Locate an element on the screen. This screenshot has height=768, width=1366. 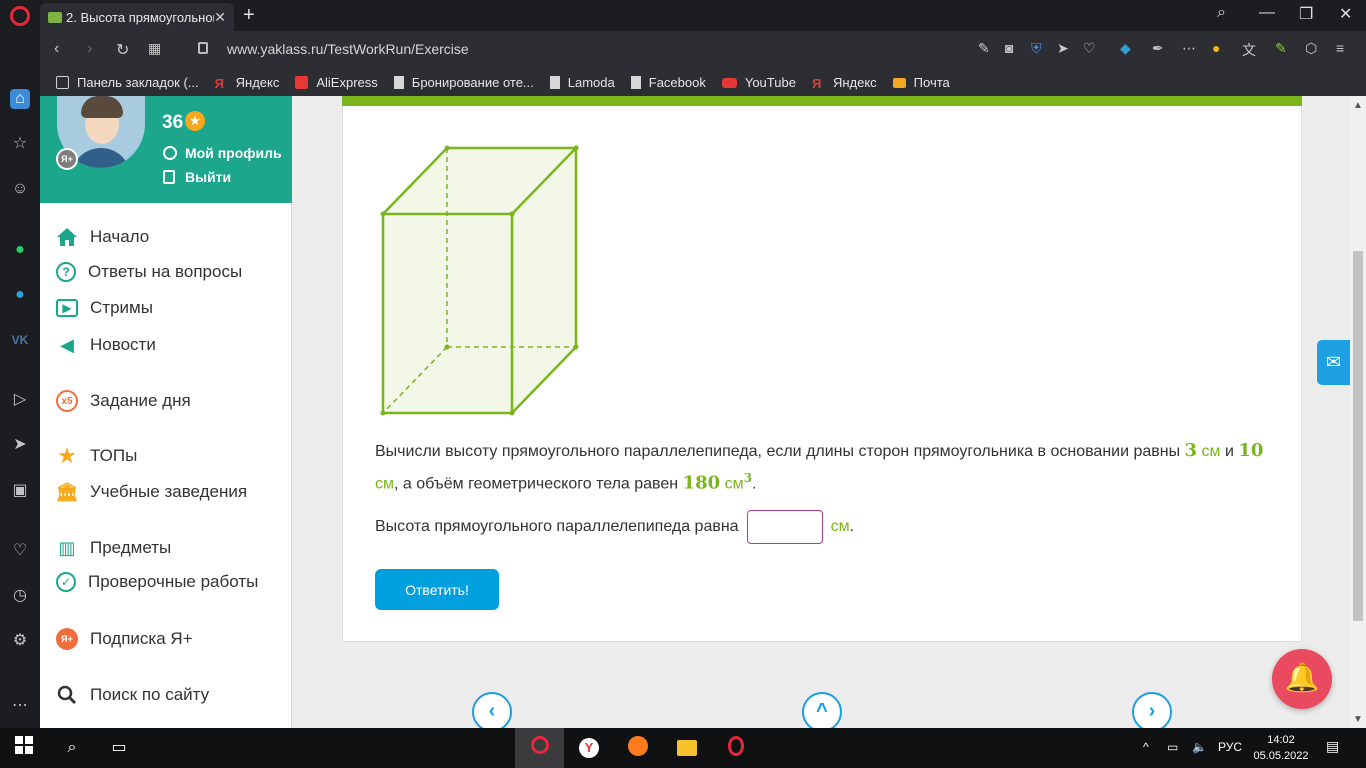
close-tab-icon: ✕ is located at coordinates (220, 17).